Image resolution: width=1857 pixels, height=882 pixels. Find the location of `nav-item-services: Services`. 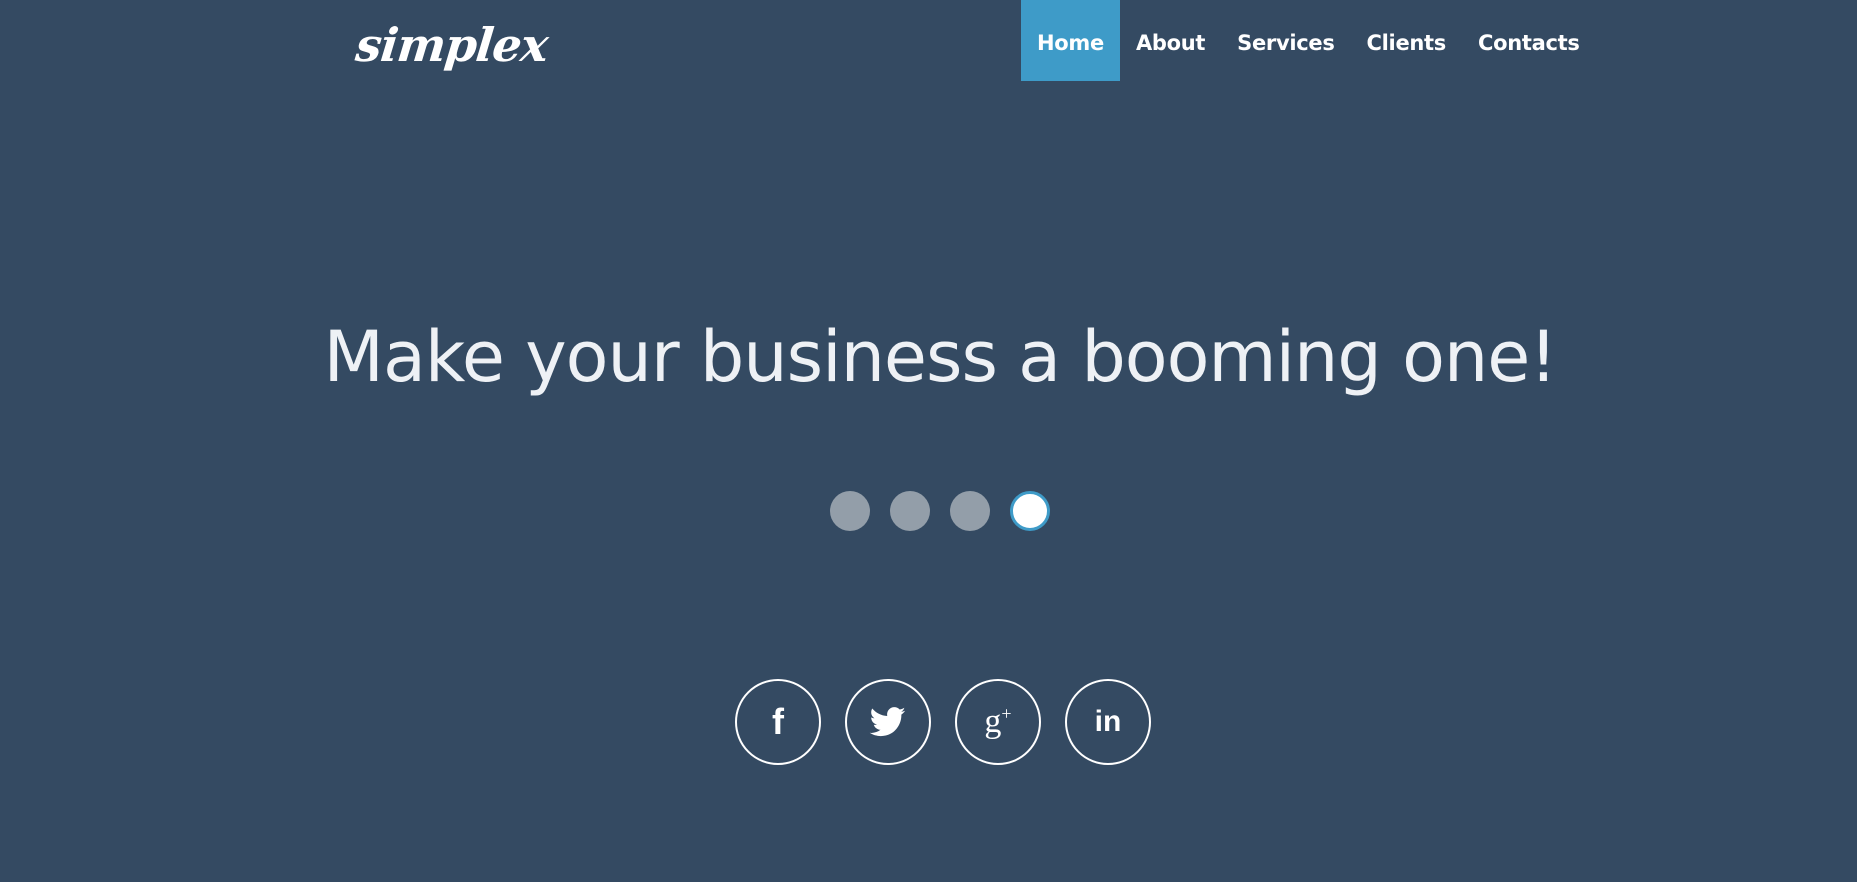

nav-item-services: Services is located at coordinates (1285, 40).